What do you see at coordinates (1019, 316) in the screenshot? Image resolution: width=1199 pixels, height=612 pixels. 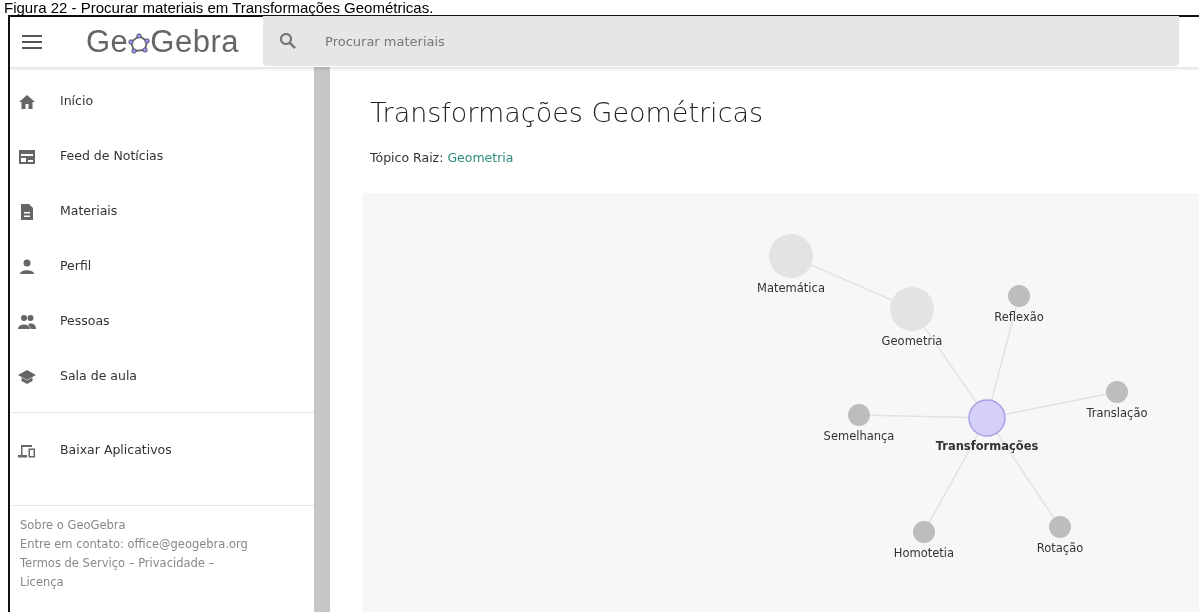 I see `topic-label: Reflexão` at bounding box center [1019, 316].